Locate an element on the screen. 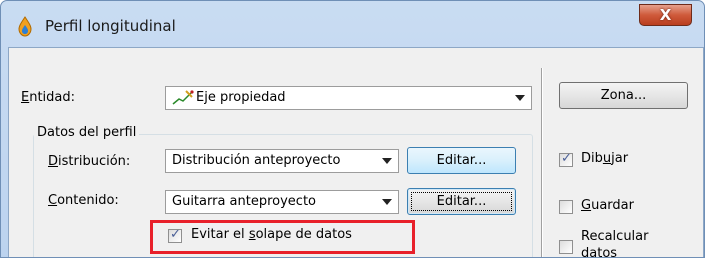 The height and width of the screenshot is (258, 705). datos-perfil-title: Datos del perfil is located at coordinates (87, 132).